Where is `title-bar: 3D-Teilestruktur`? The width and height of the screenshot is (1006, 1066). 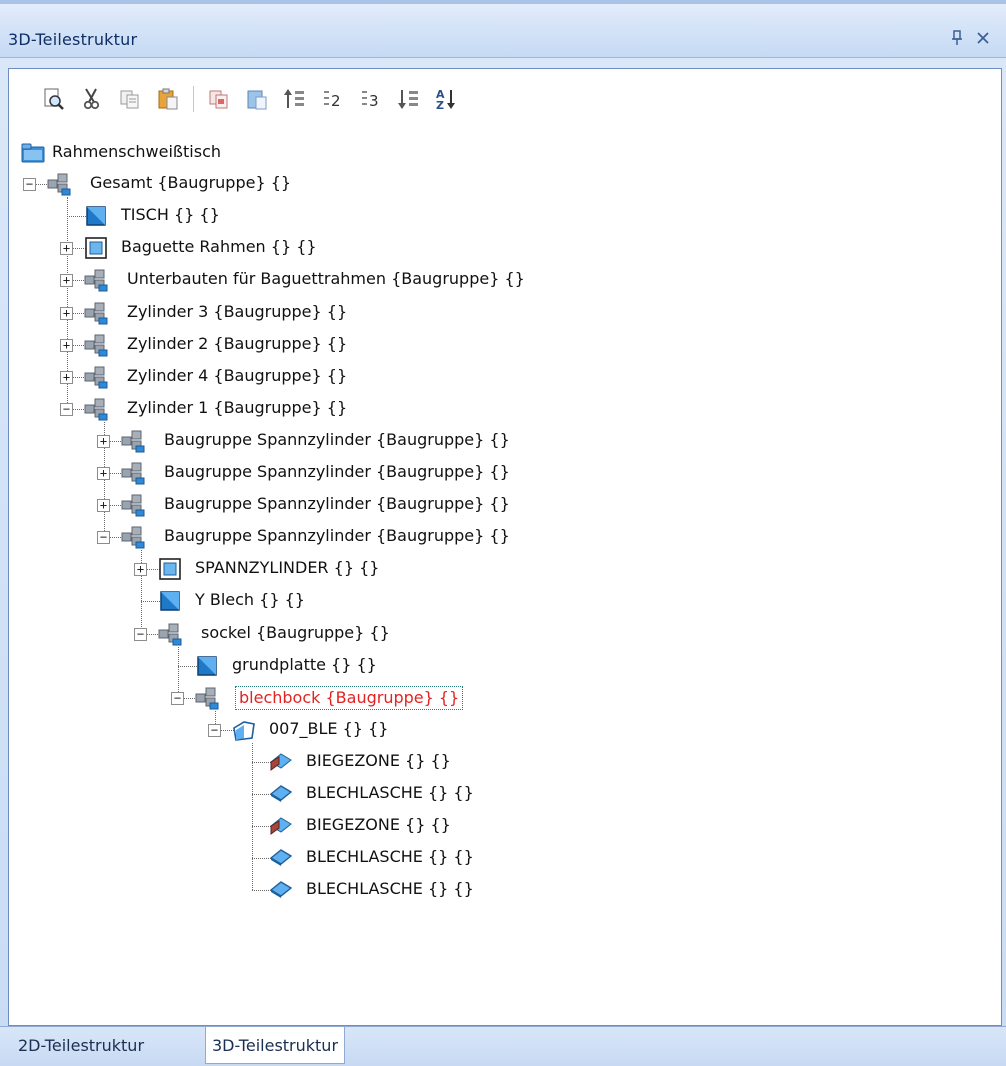
title-bar: 3D-Teilestruktur is located at coordinates (503, 29).